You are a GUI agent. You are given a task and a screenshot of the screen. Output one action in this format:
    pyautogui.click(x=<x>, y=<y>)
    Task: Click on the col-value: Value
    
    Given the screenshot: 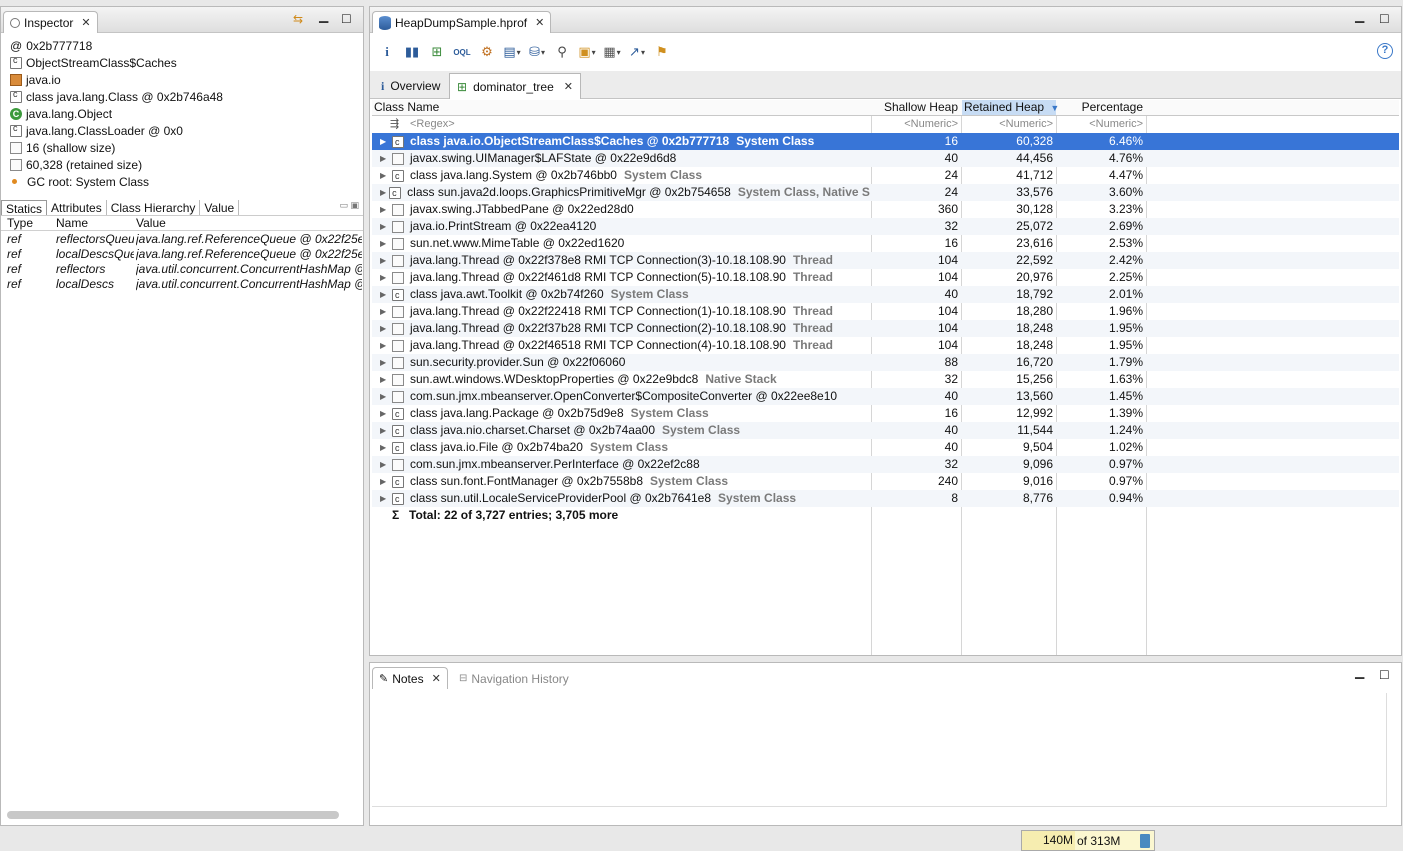 What is the action you would take?
    pyautogui.click(x=151, y=223)
    